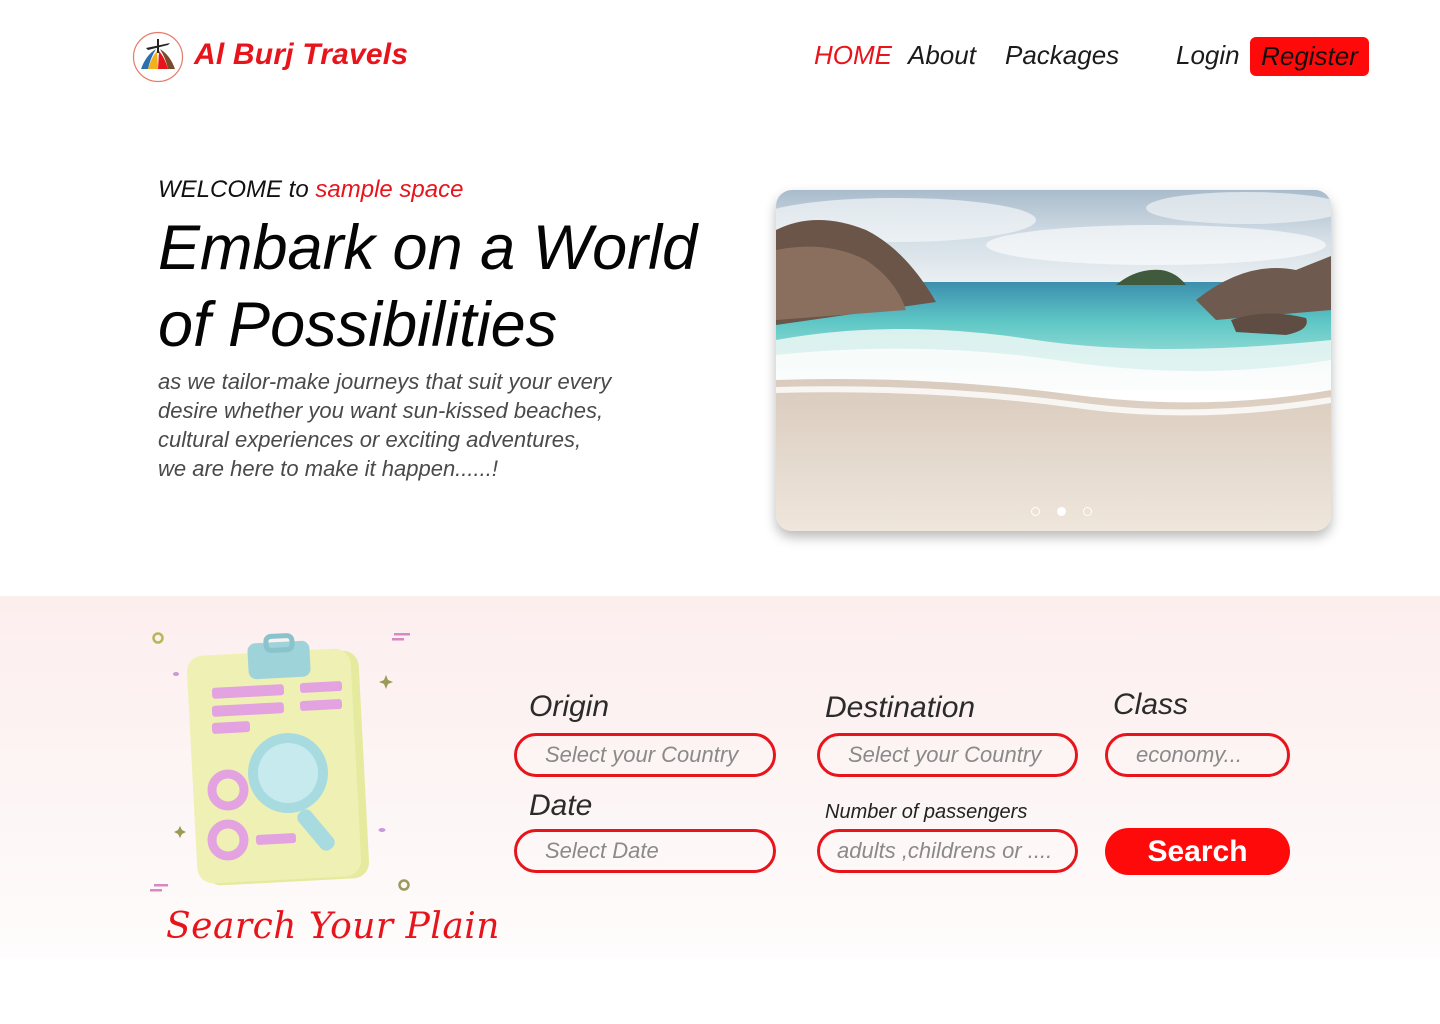  I want to click on welcome-accent: sample space, so click(389, 189).